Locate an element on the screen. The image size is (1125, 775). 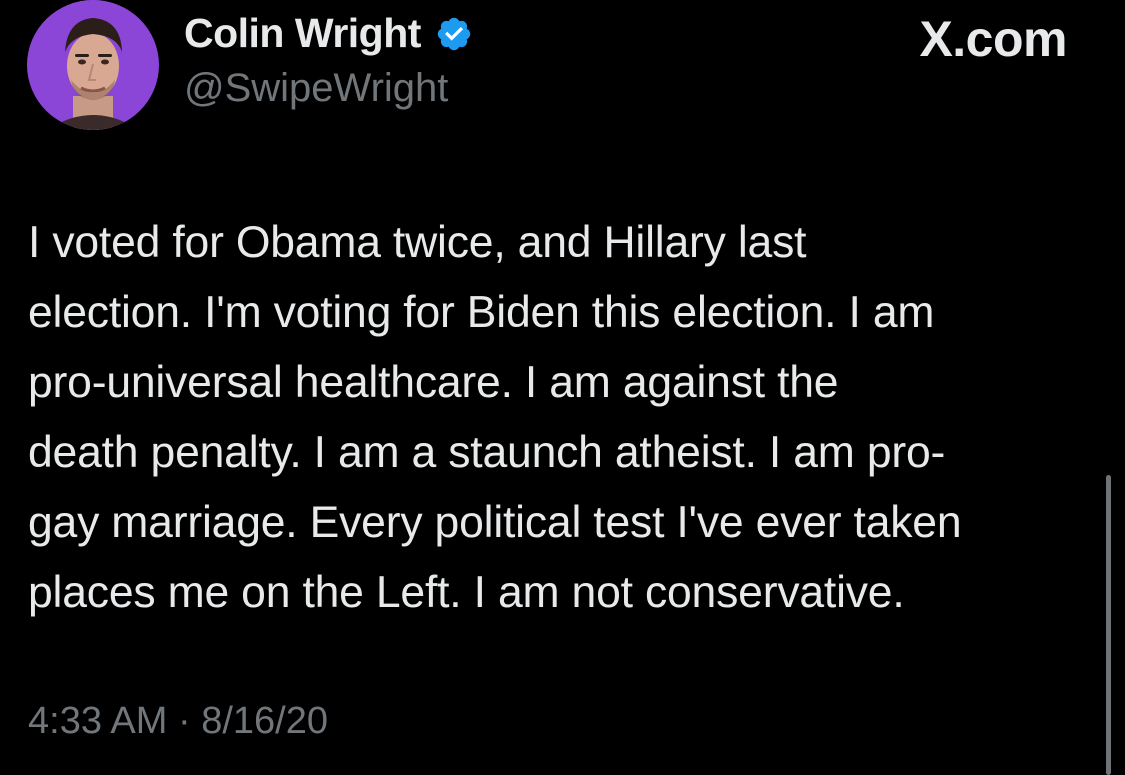
author-handle: @SwipeWright is located at coordinates (316, 88).